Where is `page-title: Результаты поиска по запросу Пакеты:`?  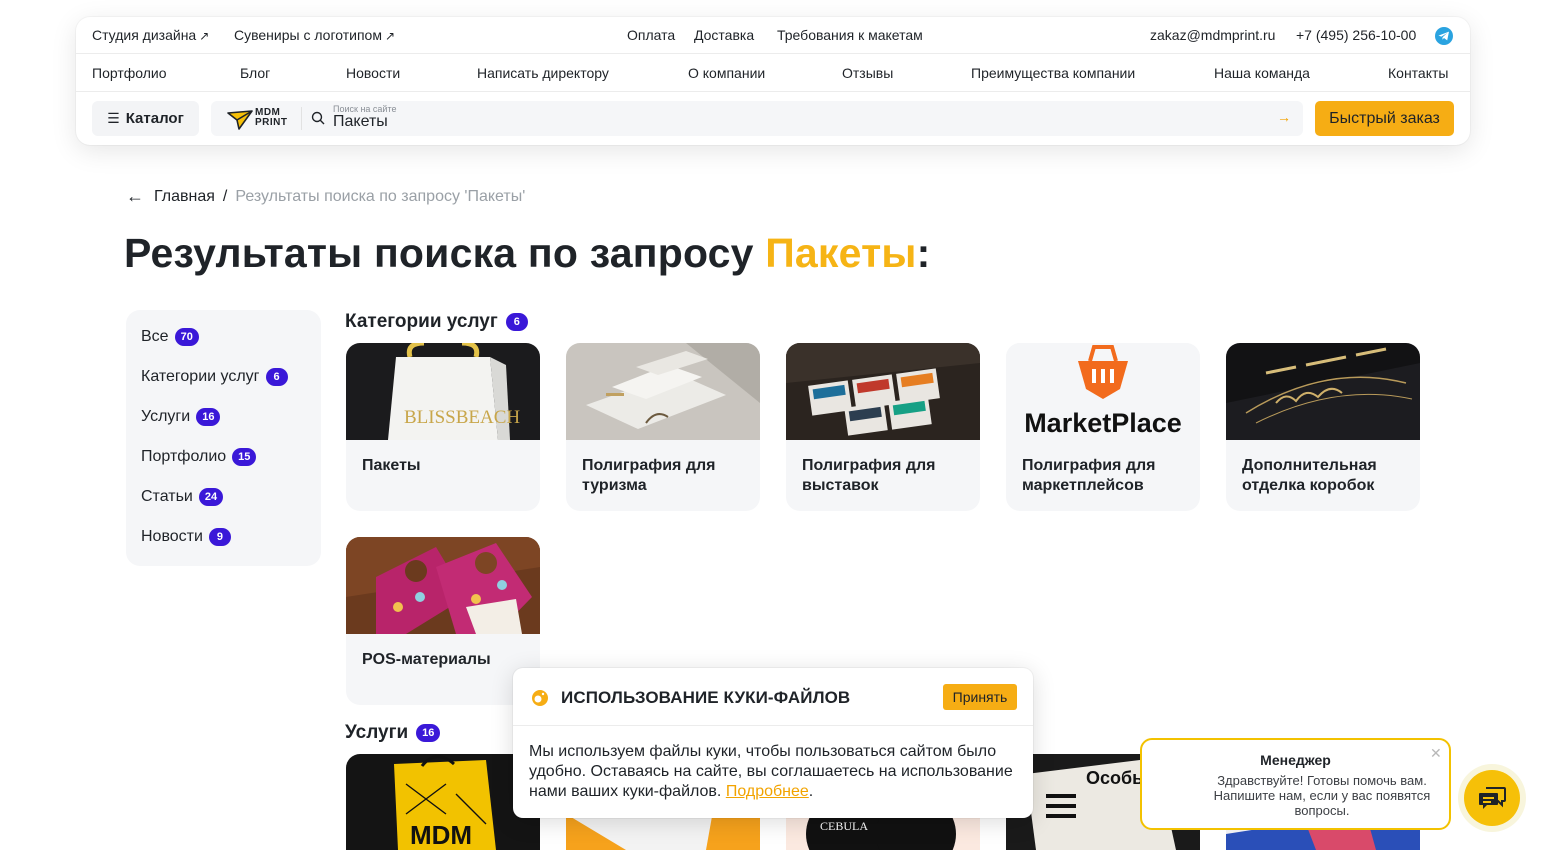 page-title: Результаты поиска по запросу Пакеты: is located at coordinates (527, 253).